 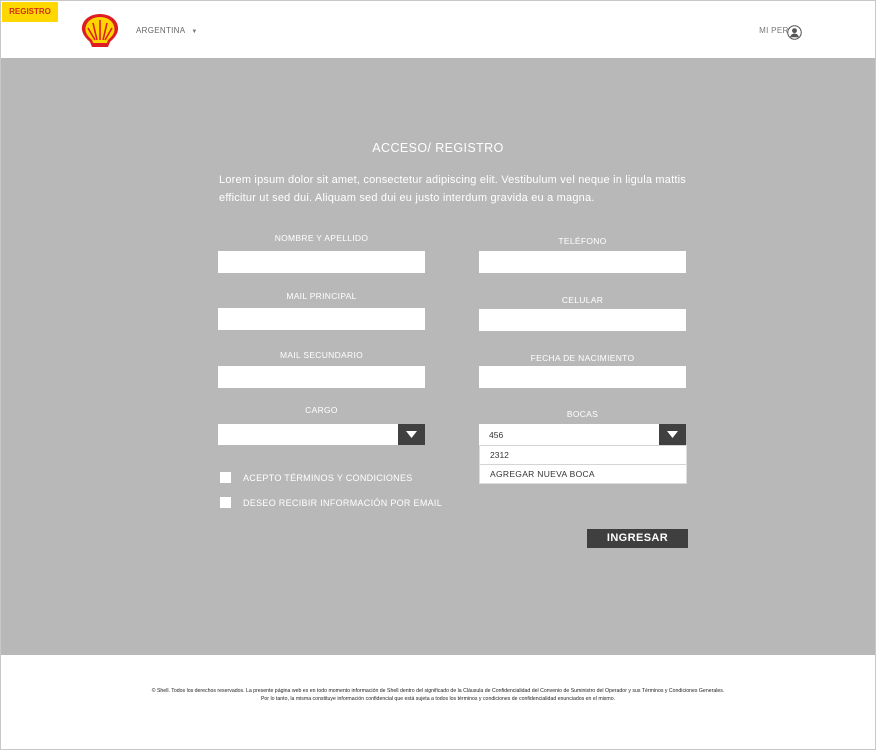 I want to click on celular-input, so click(x=582, y=320).